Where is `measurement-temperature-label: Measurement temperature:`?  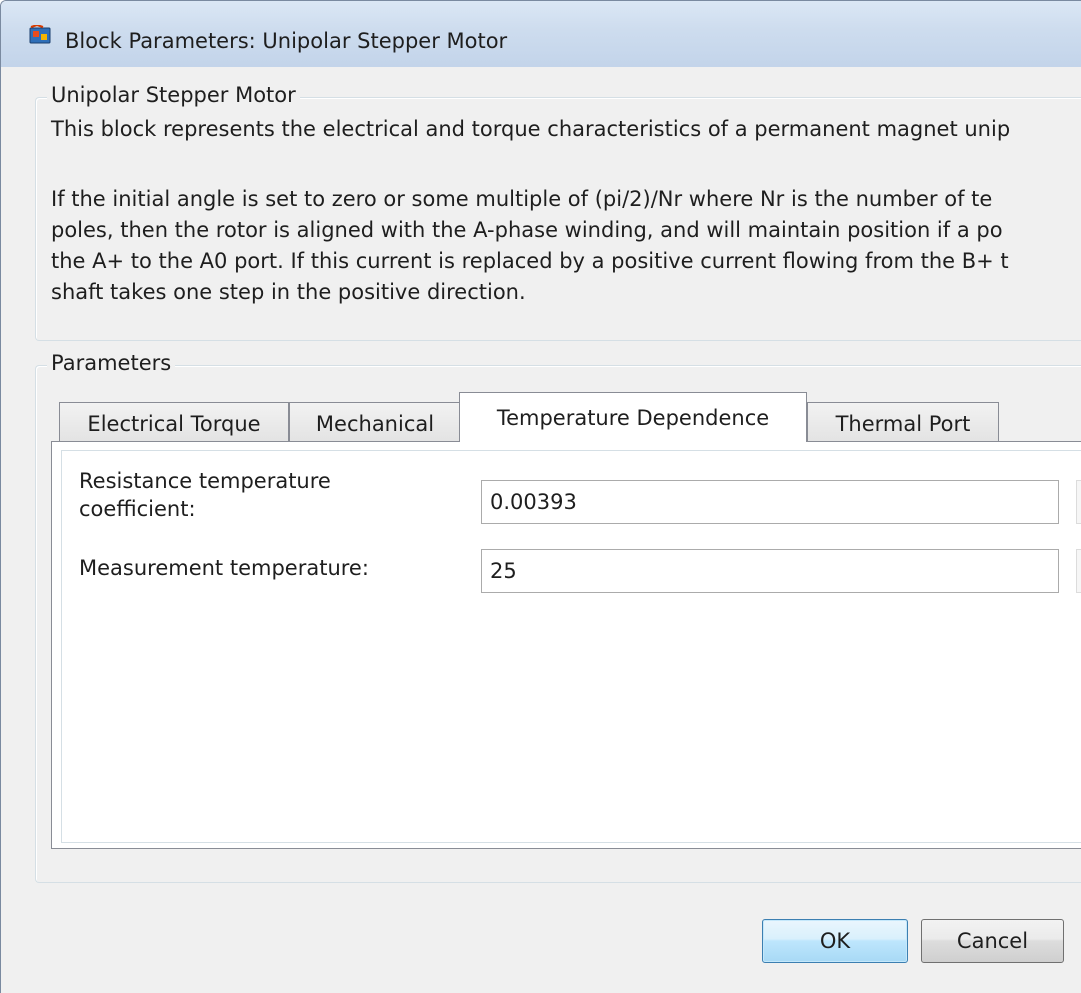
measurement-temperature-label: Measurement temperature: is located at coordinates (224, 568).